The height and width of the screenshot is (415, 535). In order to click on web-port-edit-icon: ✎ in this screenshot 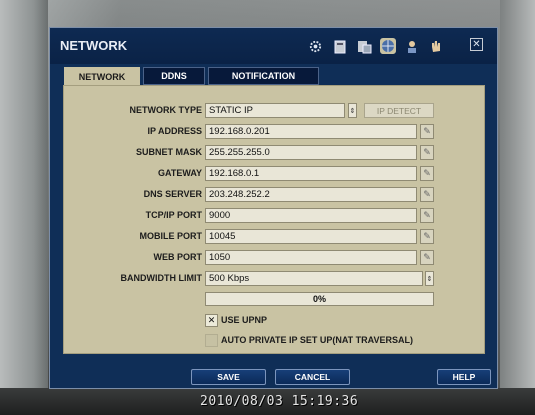, I will do `click(427, 257)`.